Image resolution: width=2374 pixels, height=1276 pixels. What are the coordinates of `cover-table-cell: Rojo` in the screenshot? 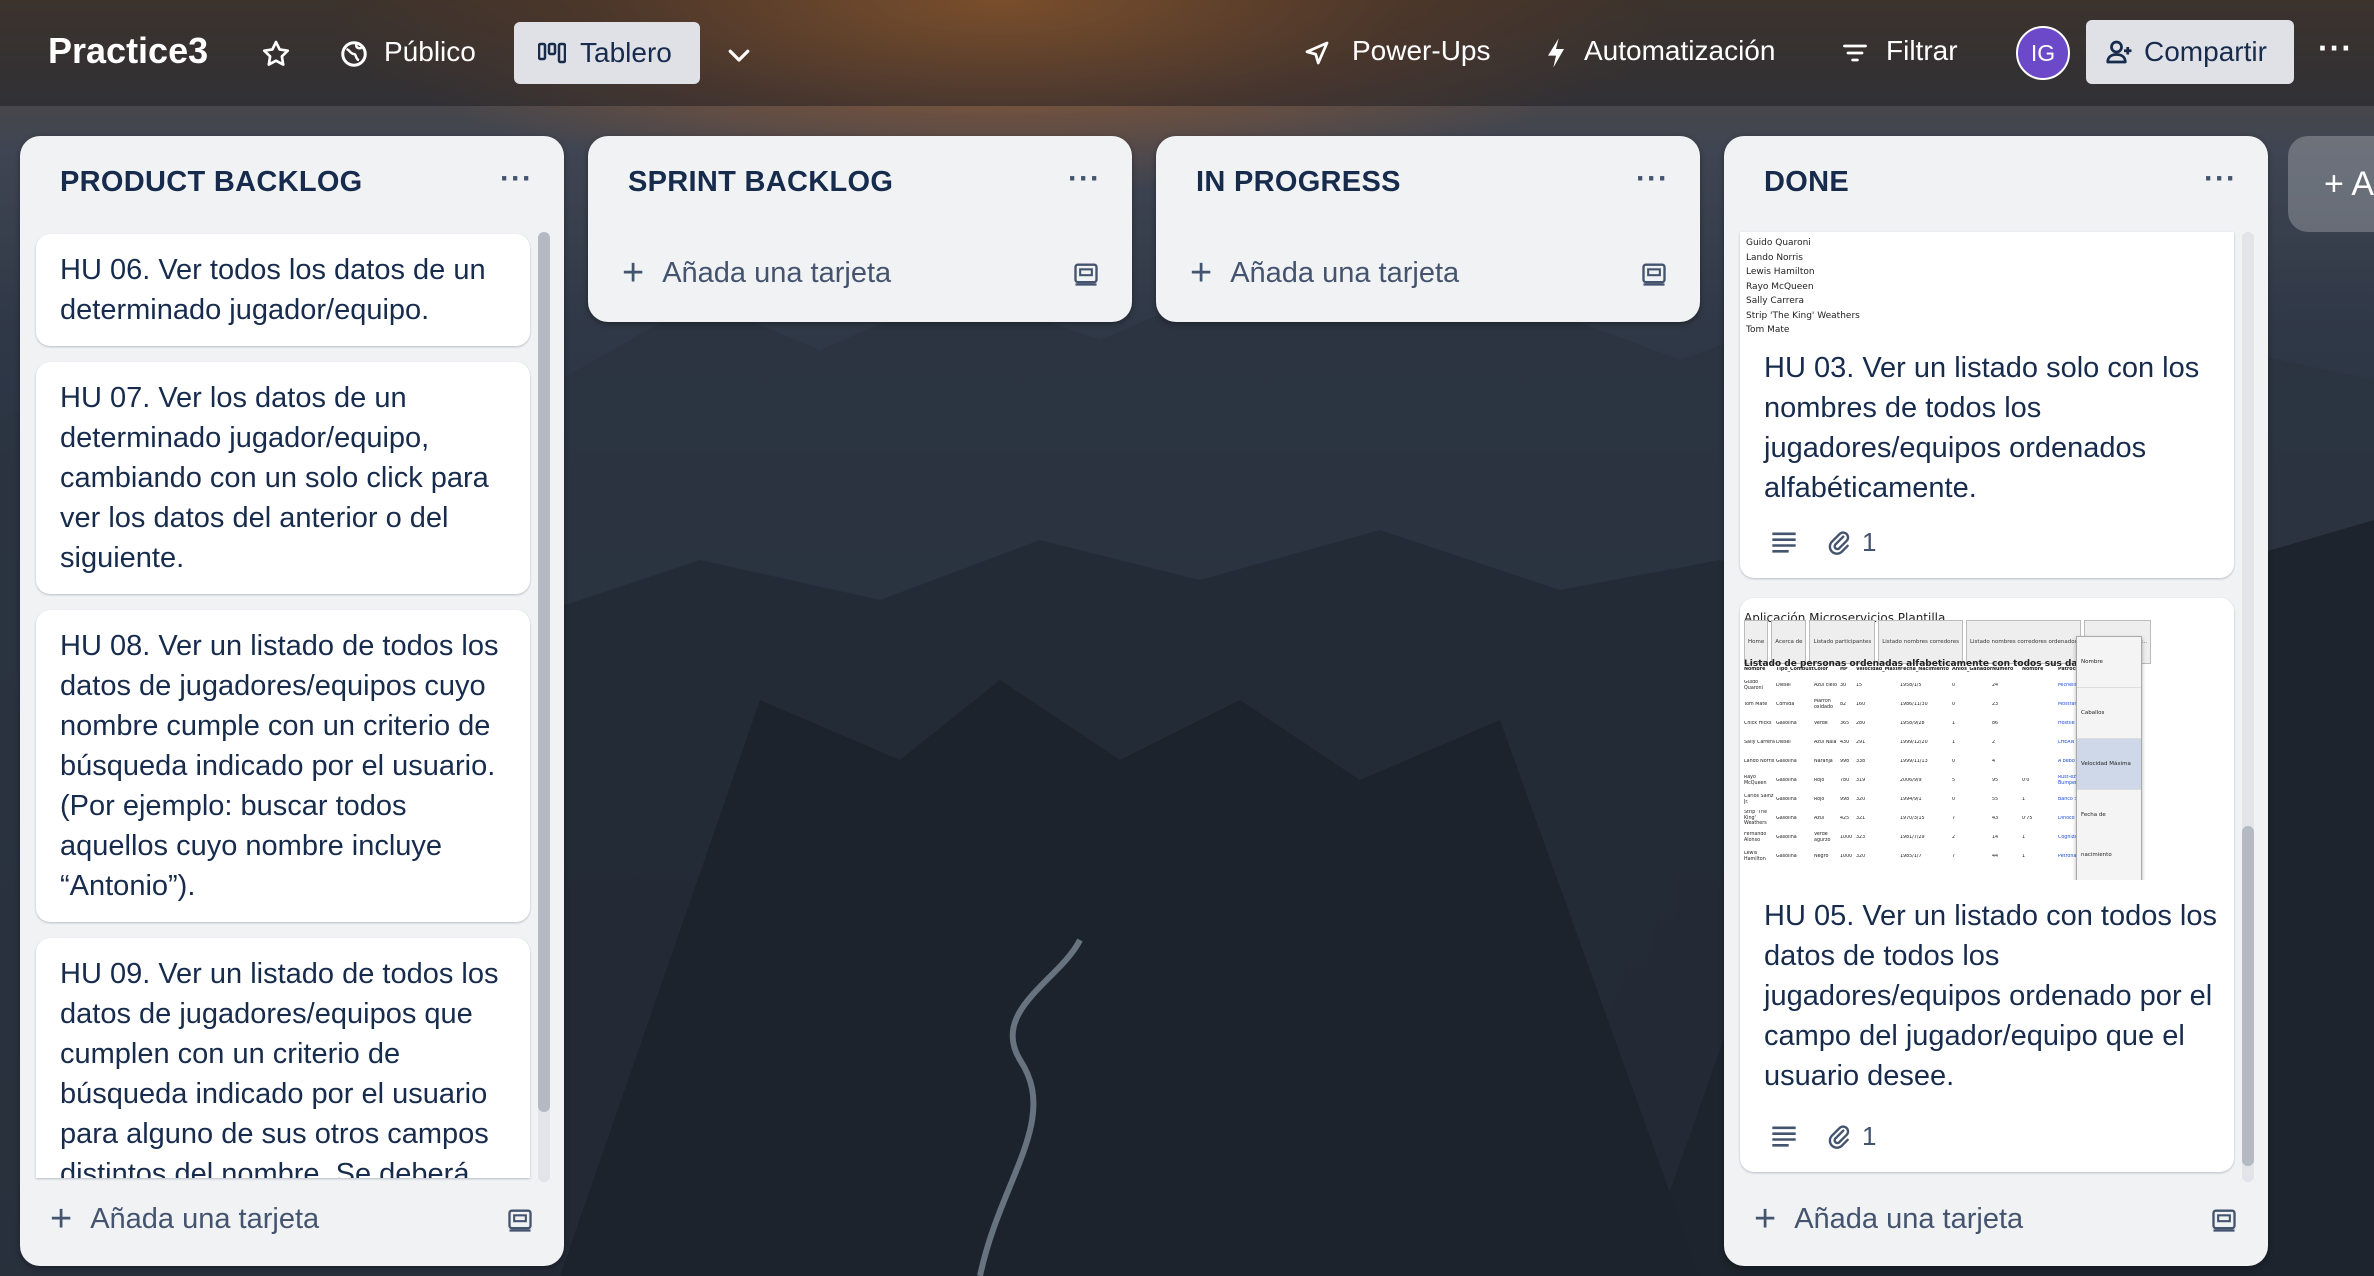 It's located at (1819, 799).